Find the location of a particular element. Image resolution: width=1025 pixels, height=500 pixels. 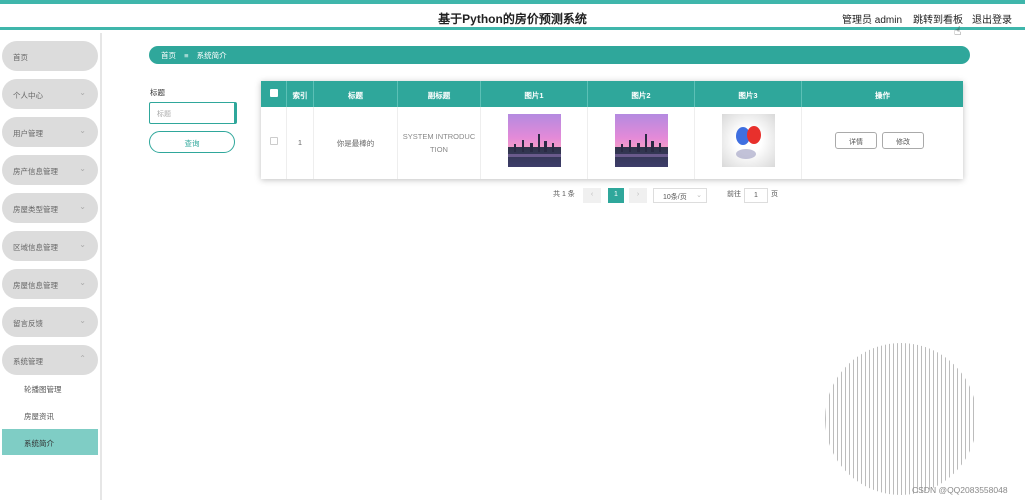

goto-label: 前往 is located at coordinates (734, 194).